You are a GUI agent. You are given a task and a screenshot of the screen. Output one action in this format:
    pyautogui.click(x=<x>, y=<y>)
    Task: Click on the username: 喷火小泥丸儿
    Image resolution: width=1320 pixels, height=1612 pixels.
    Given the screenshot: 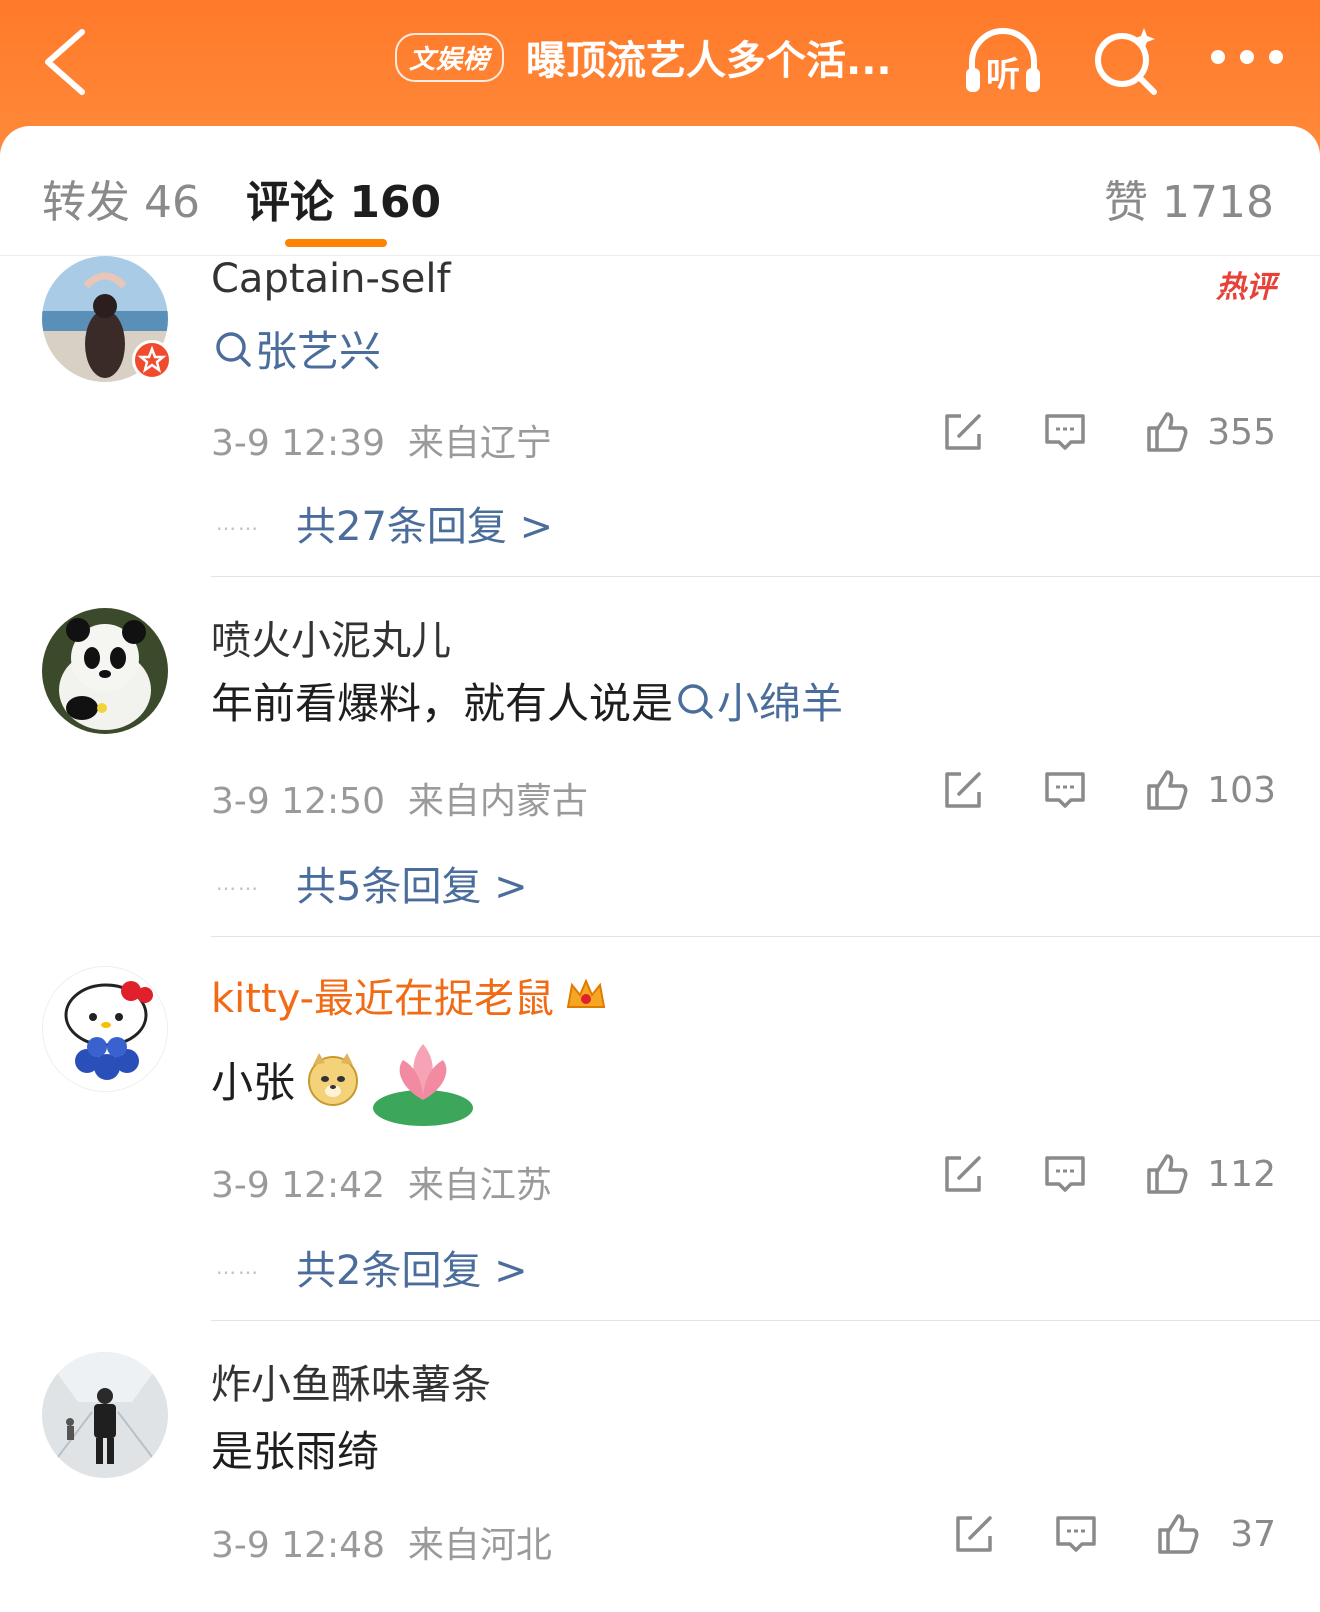 What is the action you would take?
    pyautogui.click(x=331, y=637)
    